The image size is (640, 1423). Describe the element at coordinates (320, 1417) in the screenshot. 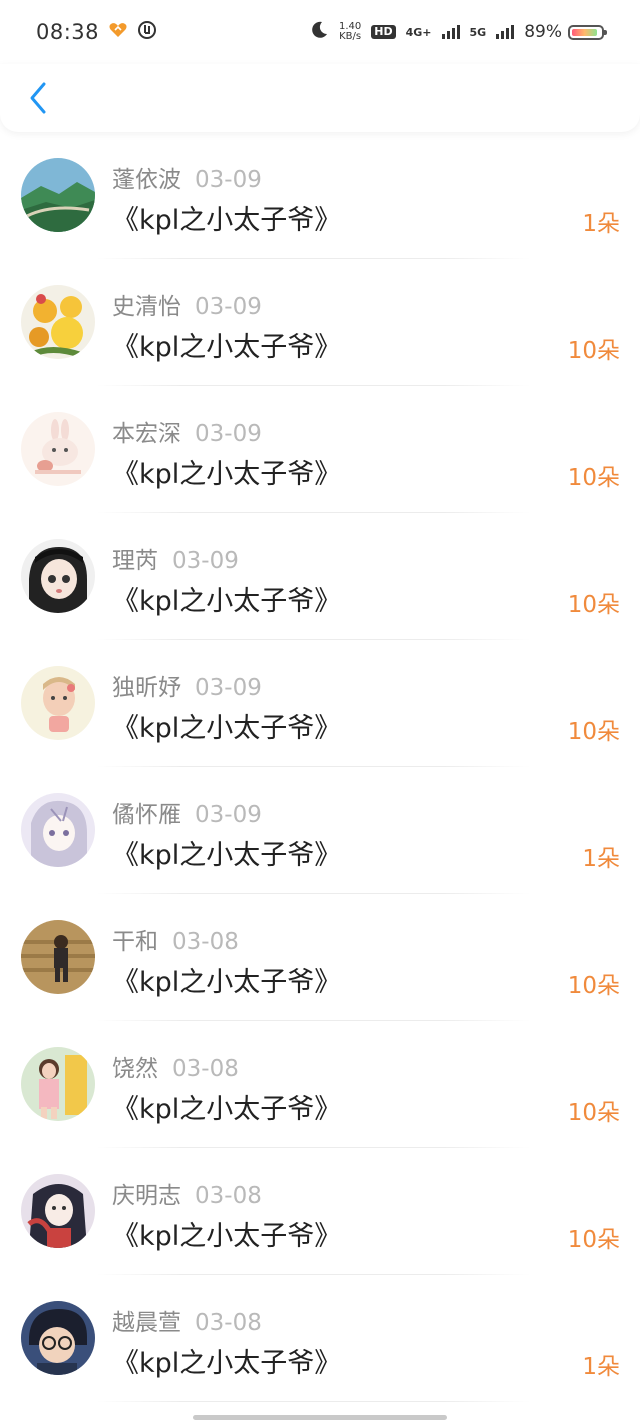

I see `home-indicator` at that location.